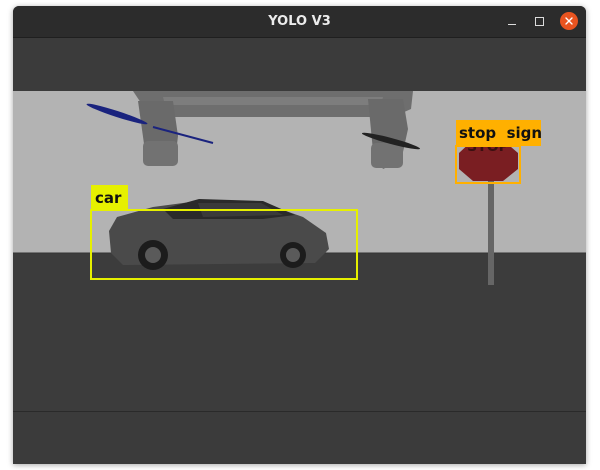  I want to click on maximize-button, so click(539, 21).